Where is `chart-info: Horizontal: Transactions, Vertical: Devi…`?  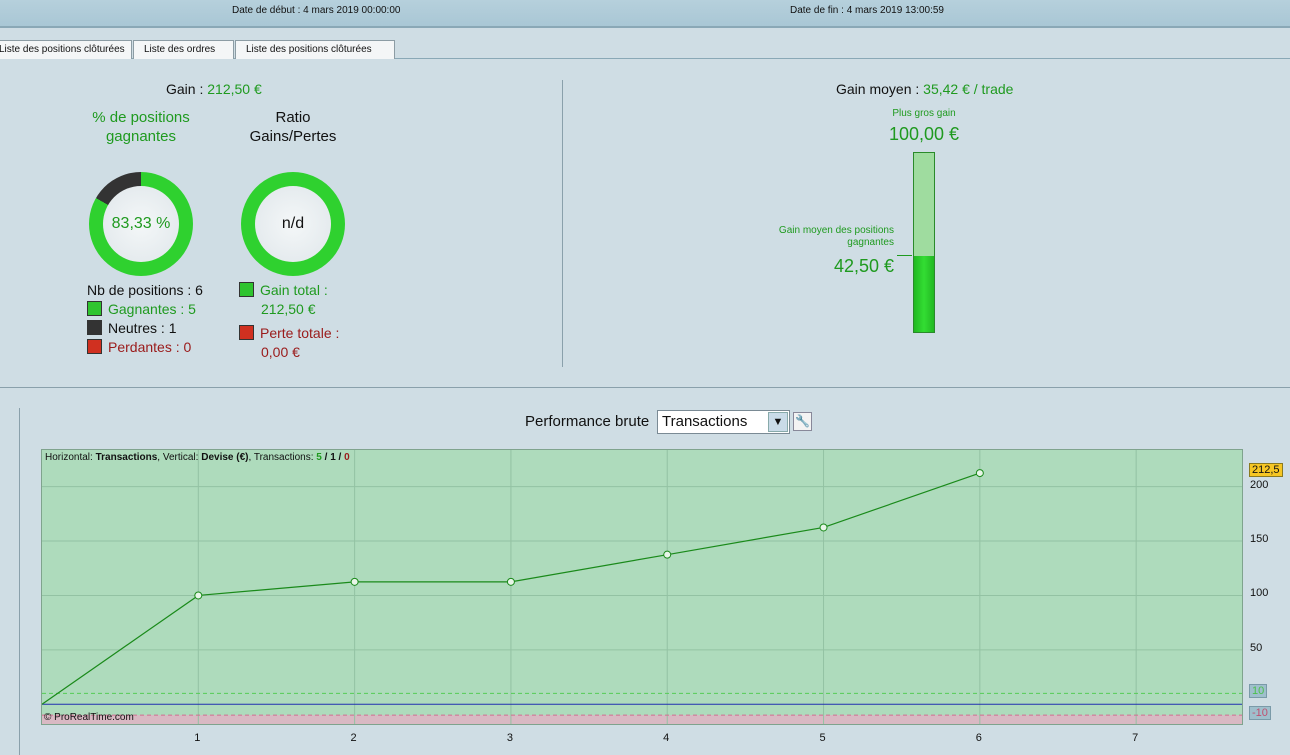
chart-info: Horizontal: Transactions, Vertical: Devi… is located at coordinates (197, 457).